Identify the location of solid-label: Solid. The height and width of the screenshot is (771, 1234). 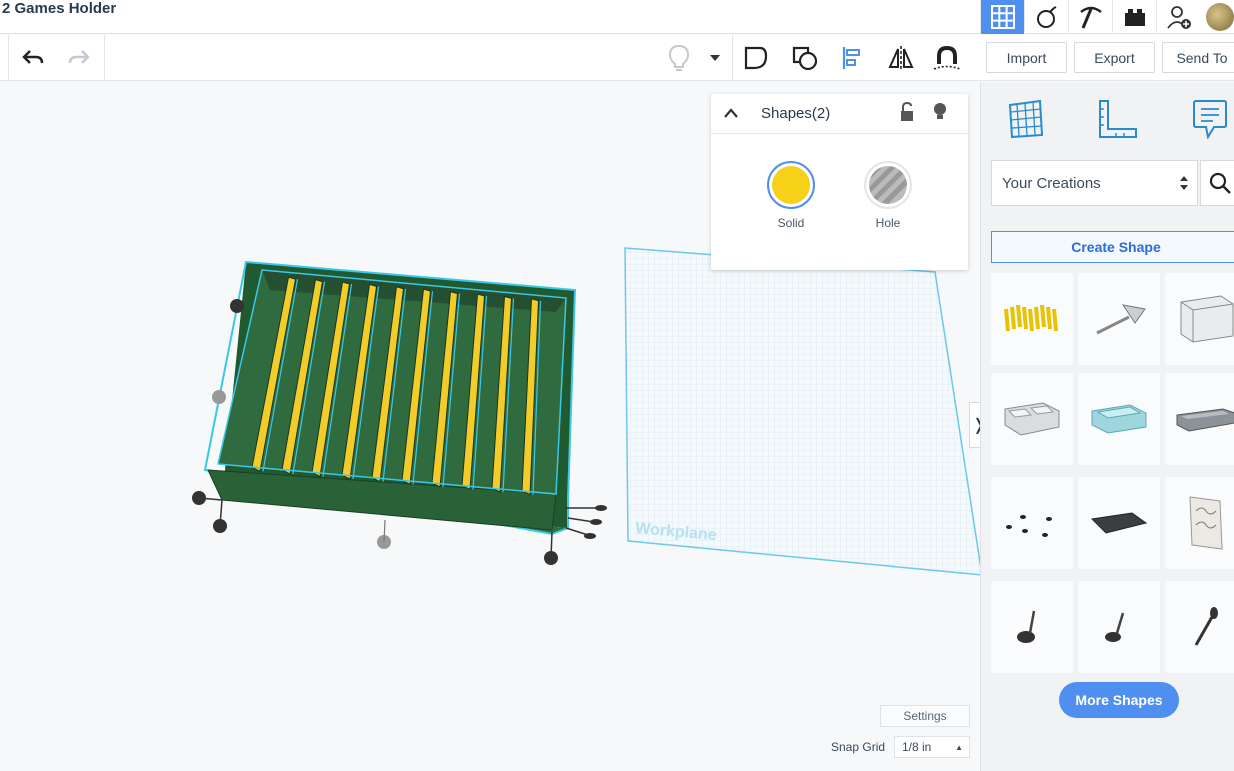
(791, 223).